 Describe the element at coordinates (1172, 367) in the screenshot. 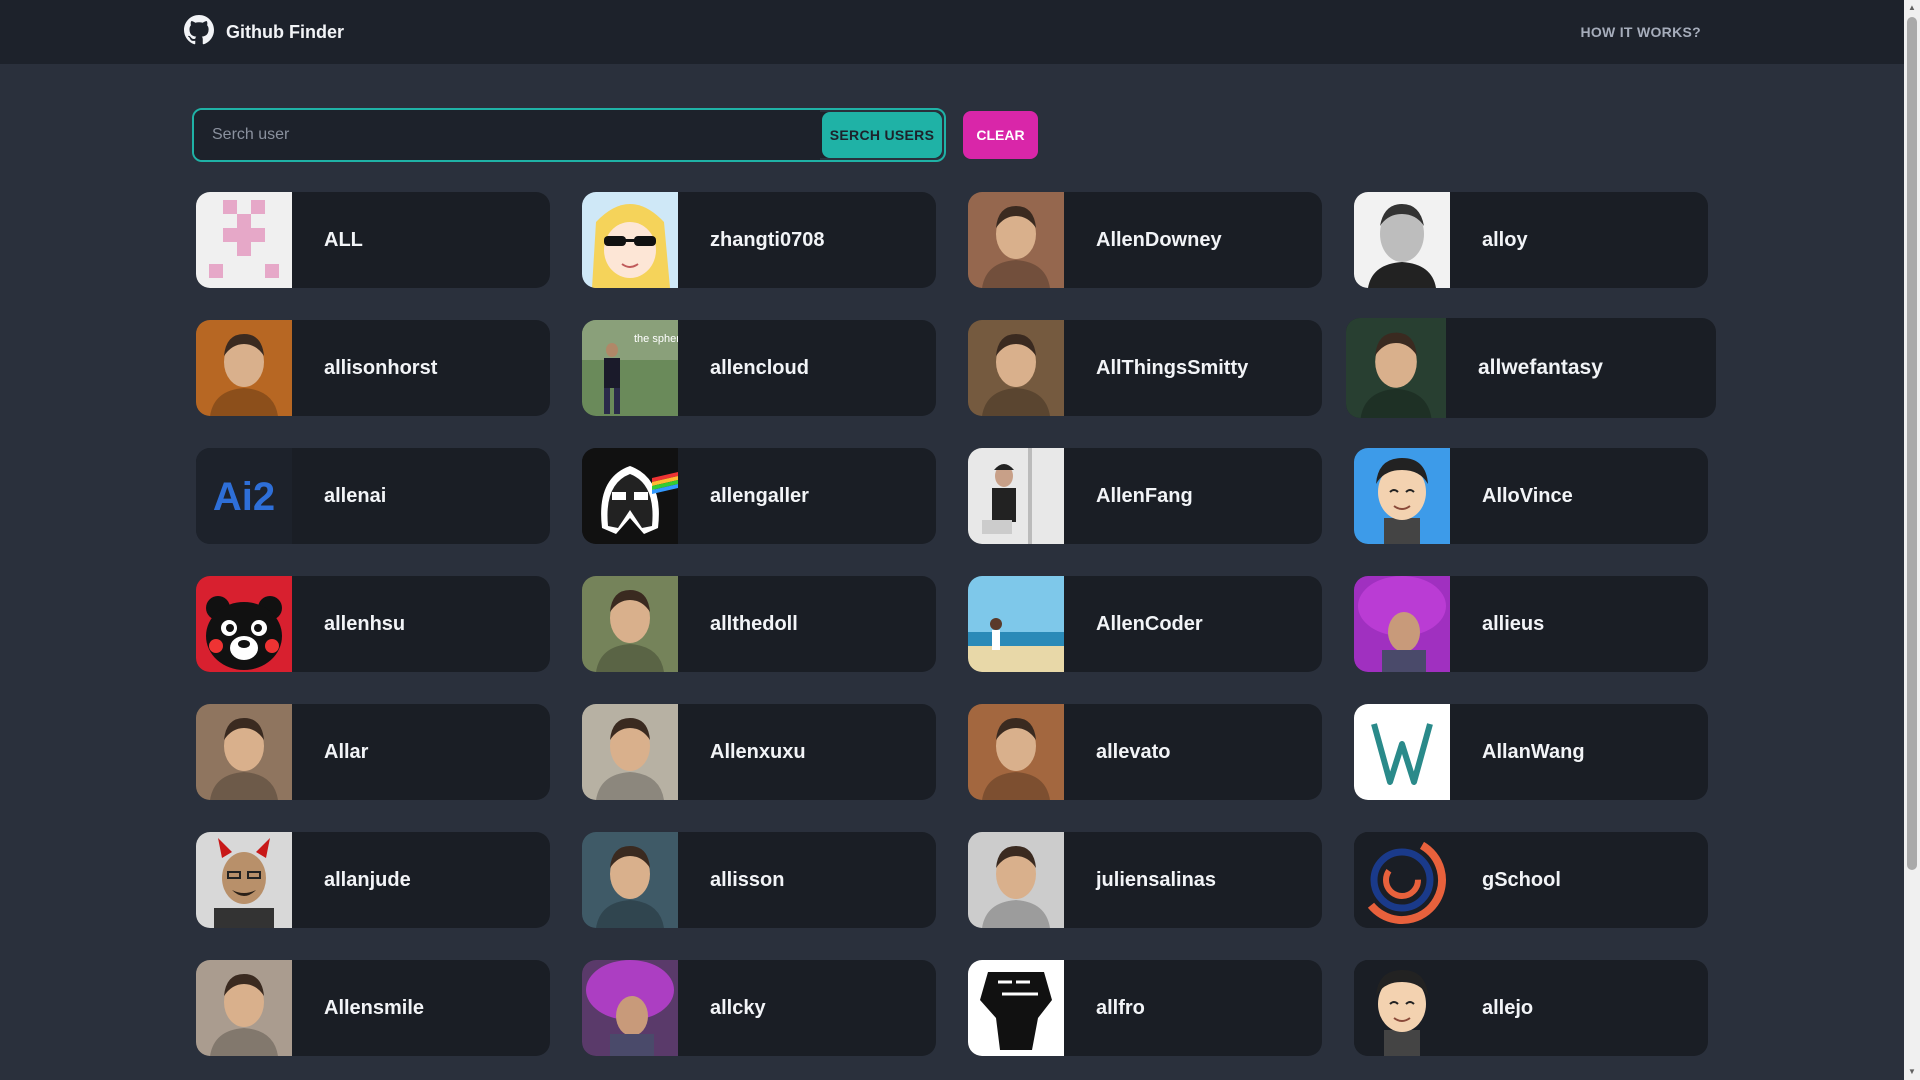

I see `user-login: AllThingsSmitty` at that location.